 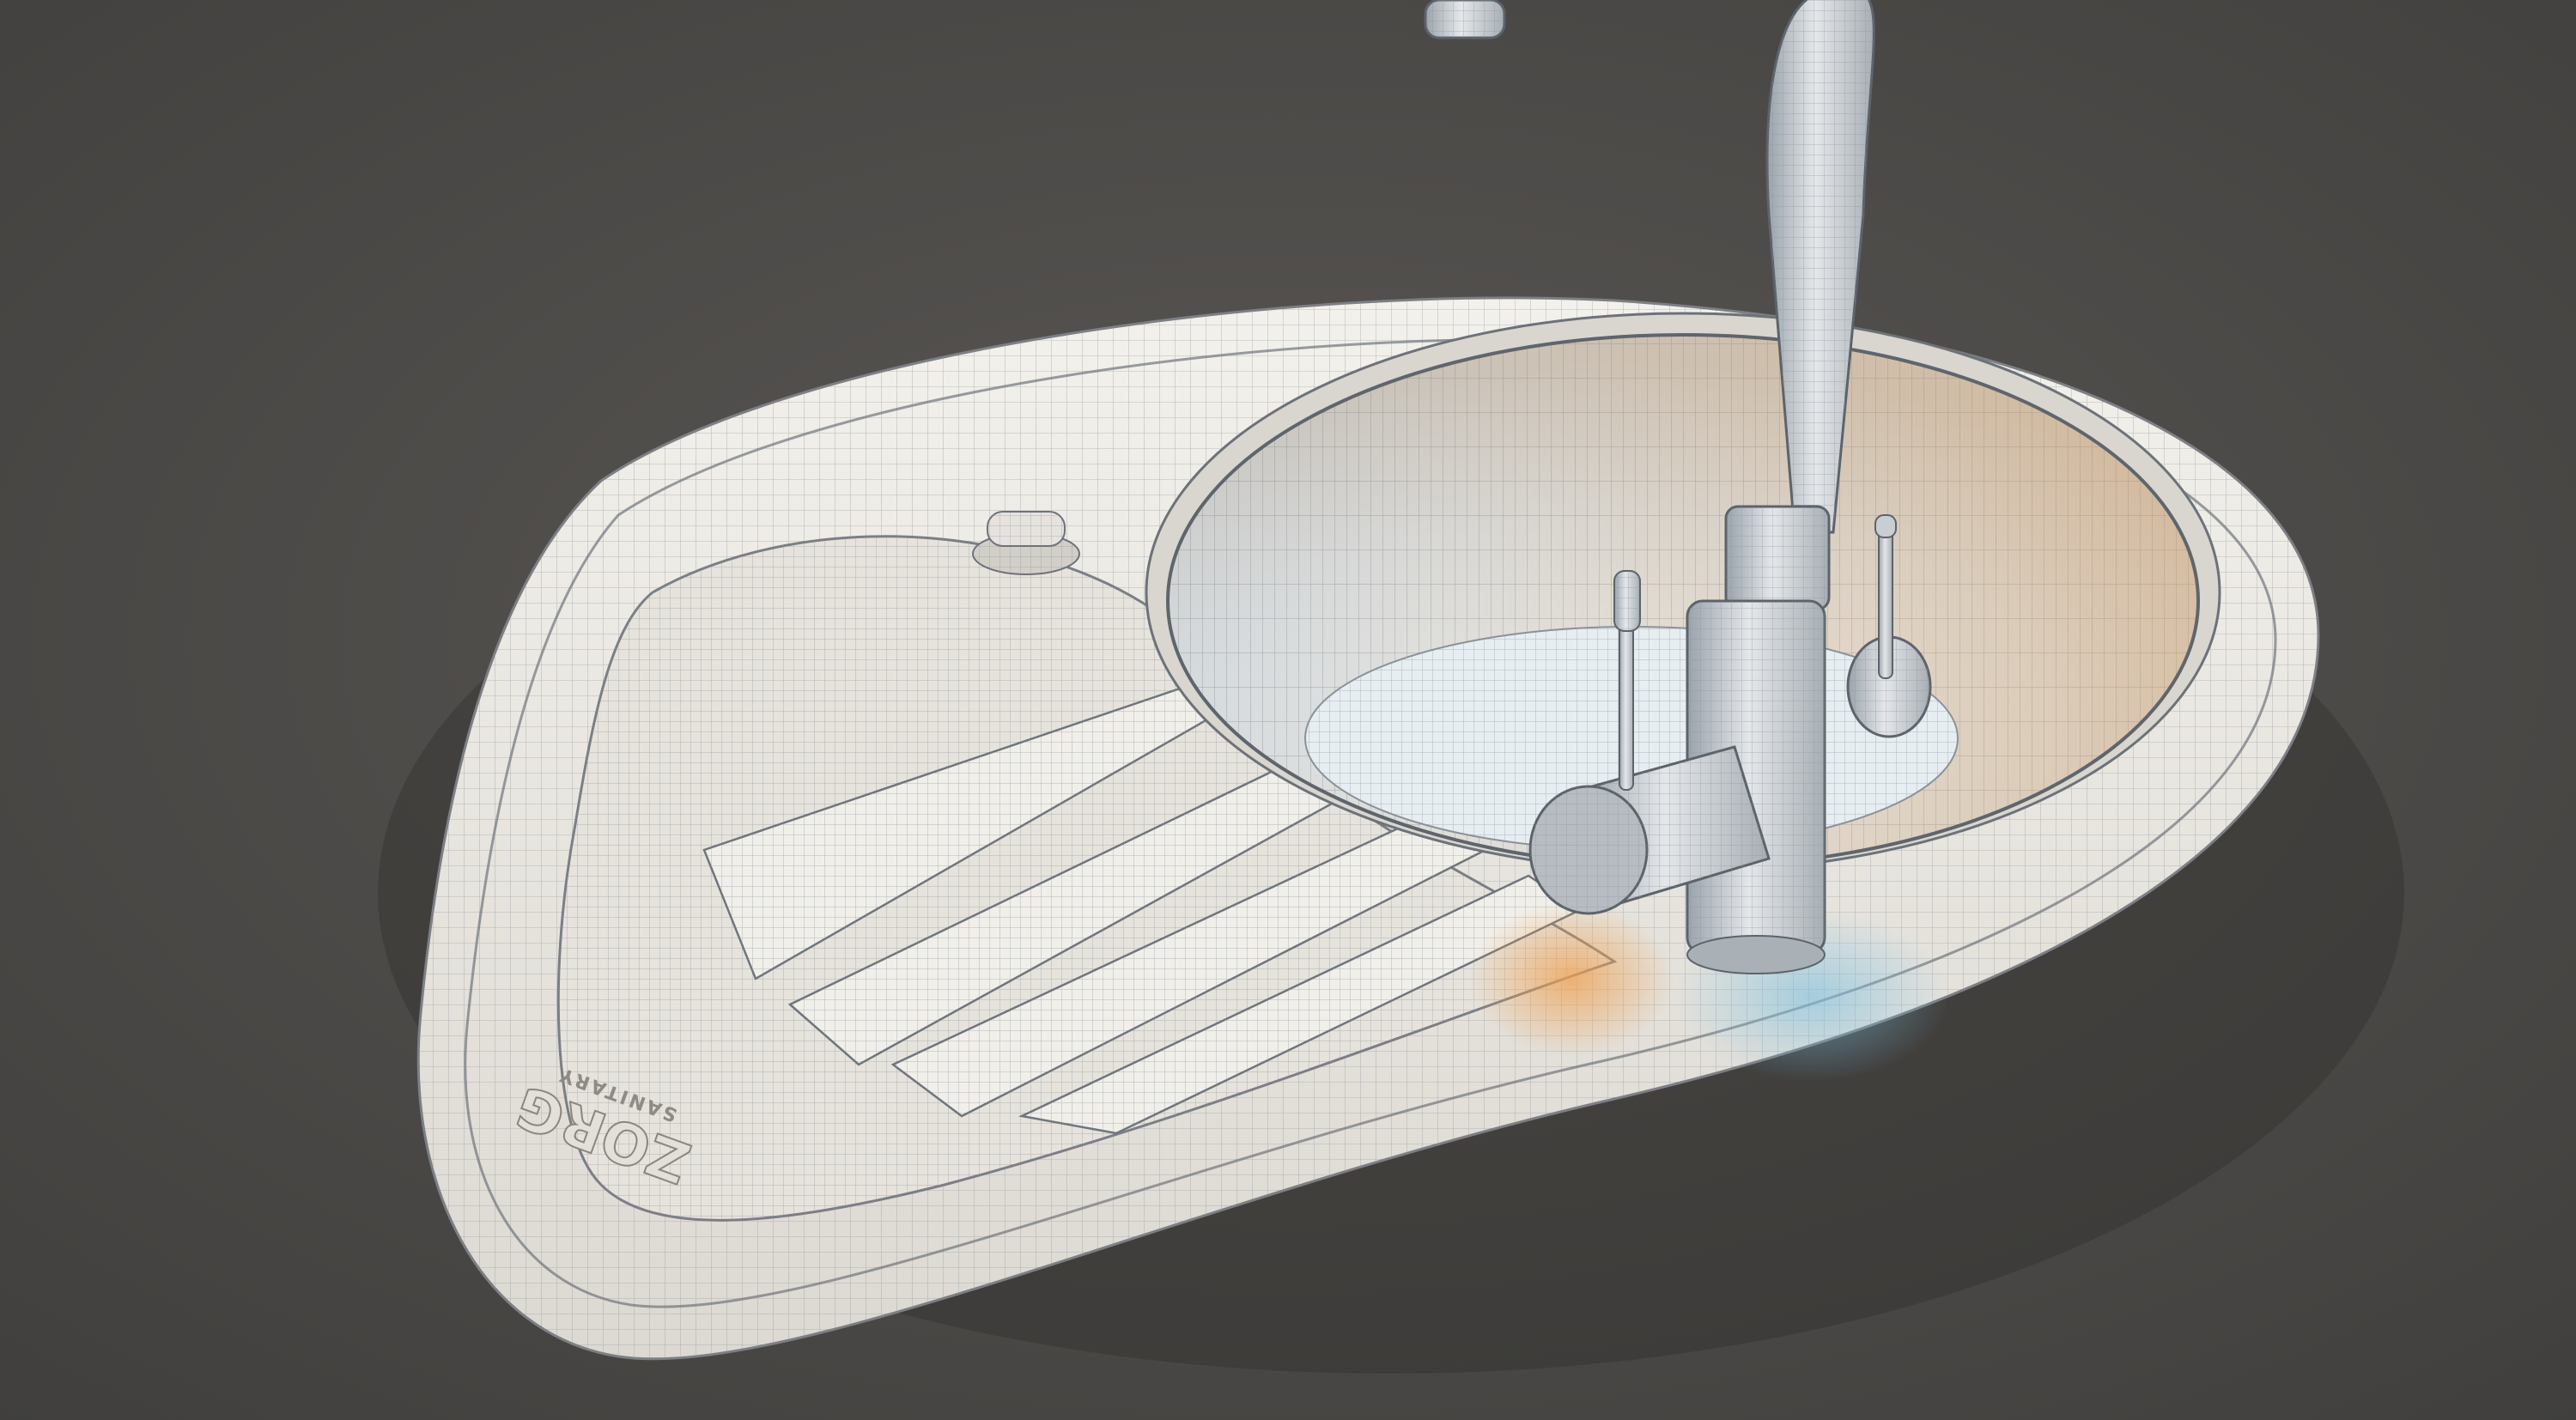 What do you see at coordinates (1026, 543) in the screenshot?
I see `drain-knob` at bounding box center [1026, 543].